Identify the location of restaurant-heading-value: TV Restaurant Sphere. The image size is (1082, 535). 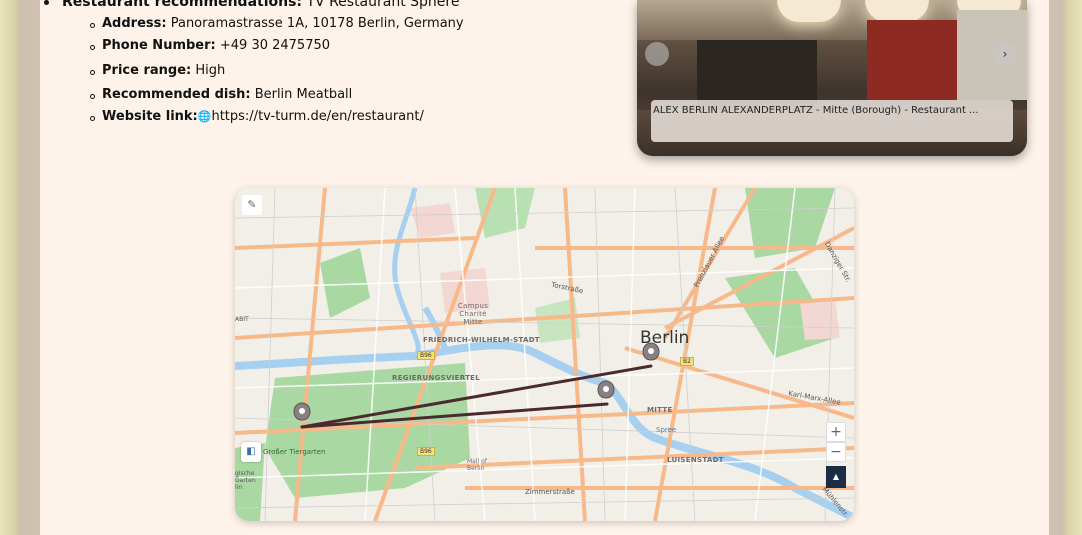
(383, 5).